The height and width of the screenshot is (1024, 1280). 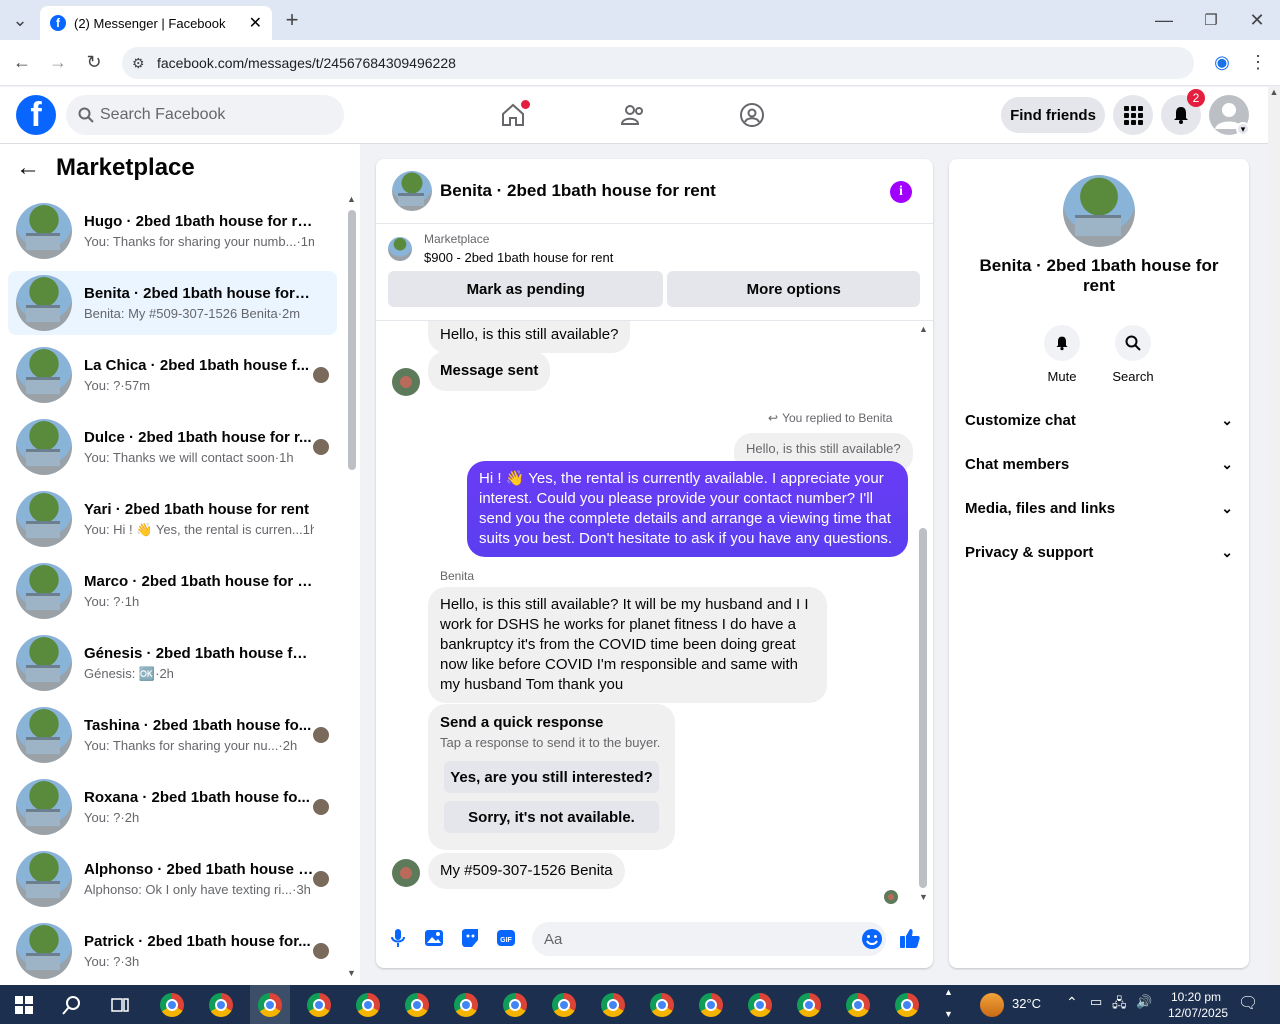 What do you see at coordinates (1099, 508) in the screenshot?
I see `details-section-item: Media, files and links ⌄` at bounding box center [1099, 508].